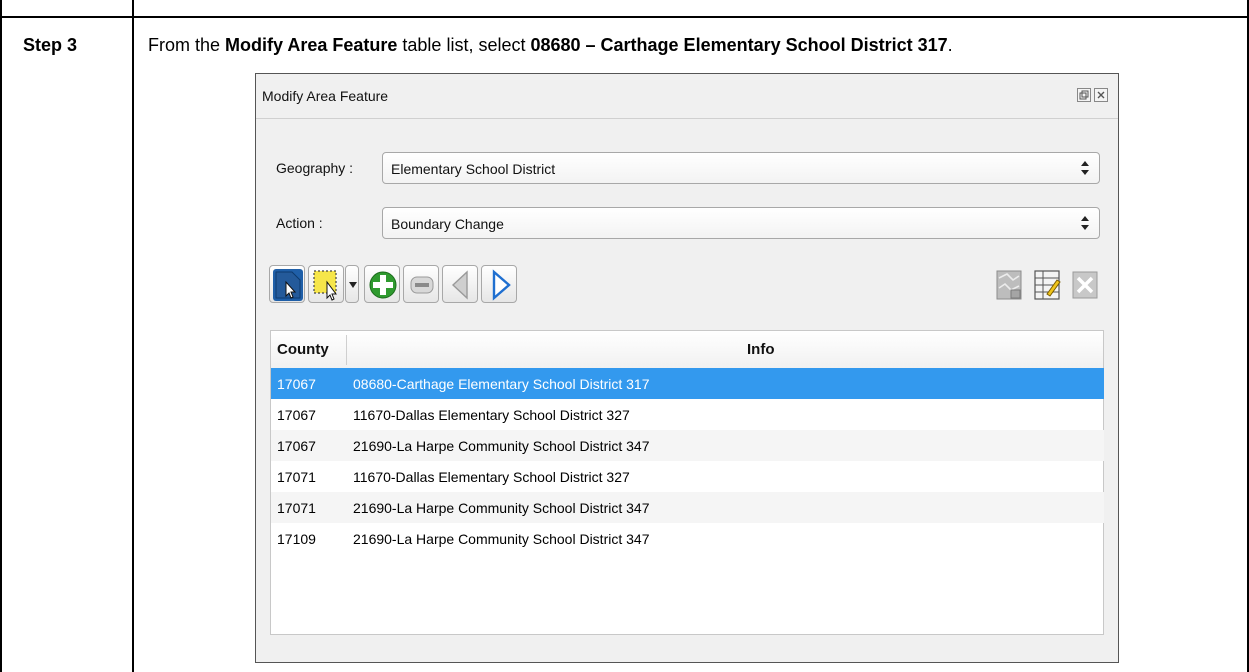 The width and height of the screenshot is (1249, 672). I want to click on add-button, so click(382, 284).